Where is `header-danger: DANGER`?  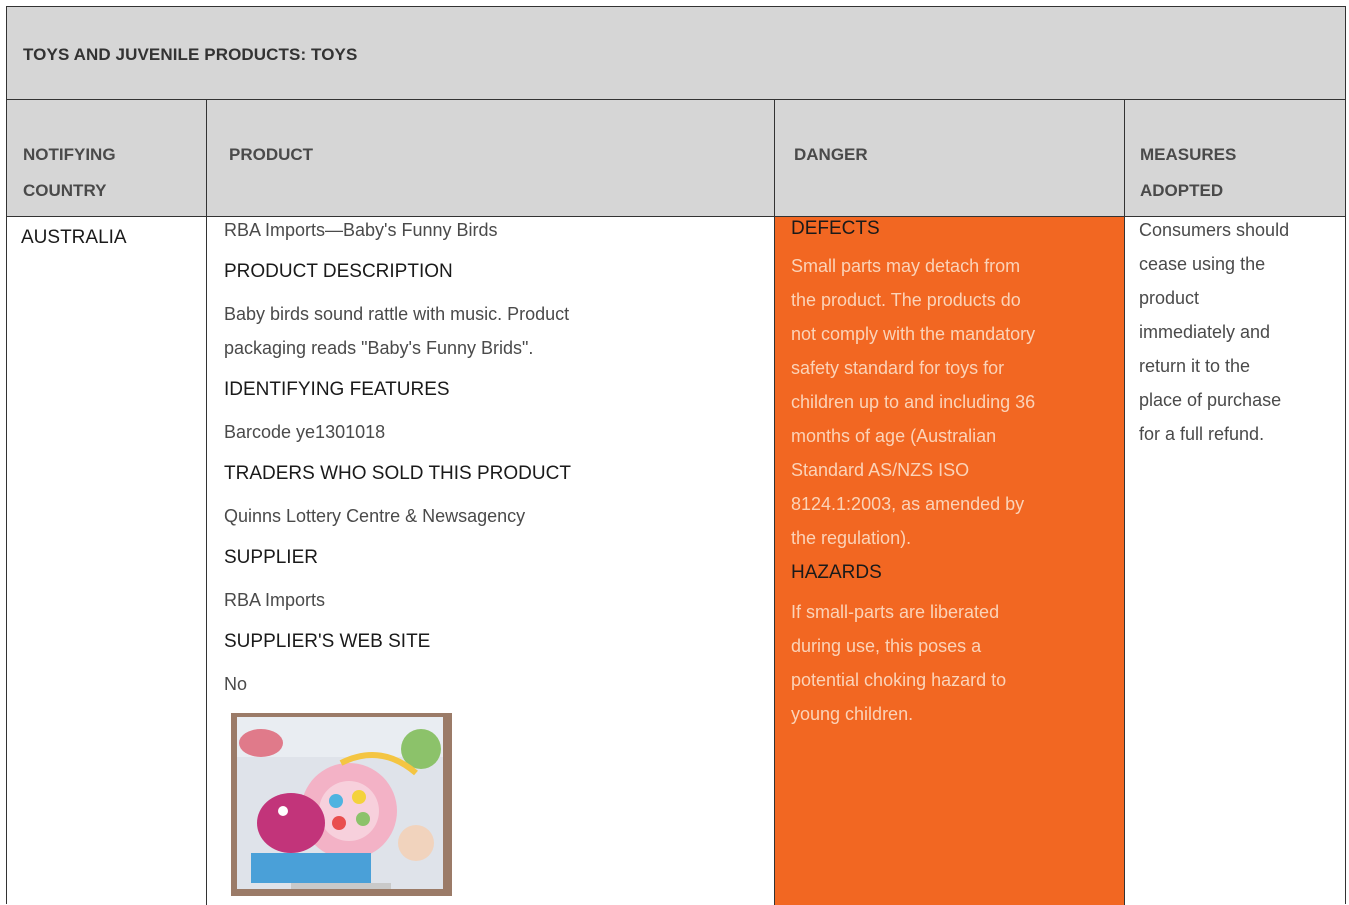 header-danger: DANGER is located at coordinates (831, 154).